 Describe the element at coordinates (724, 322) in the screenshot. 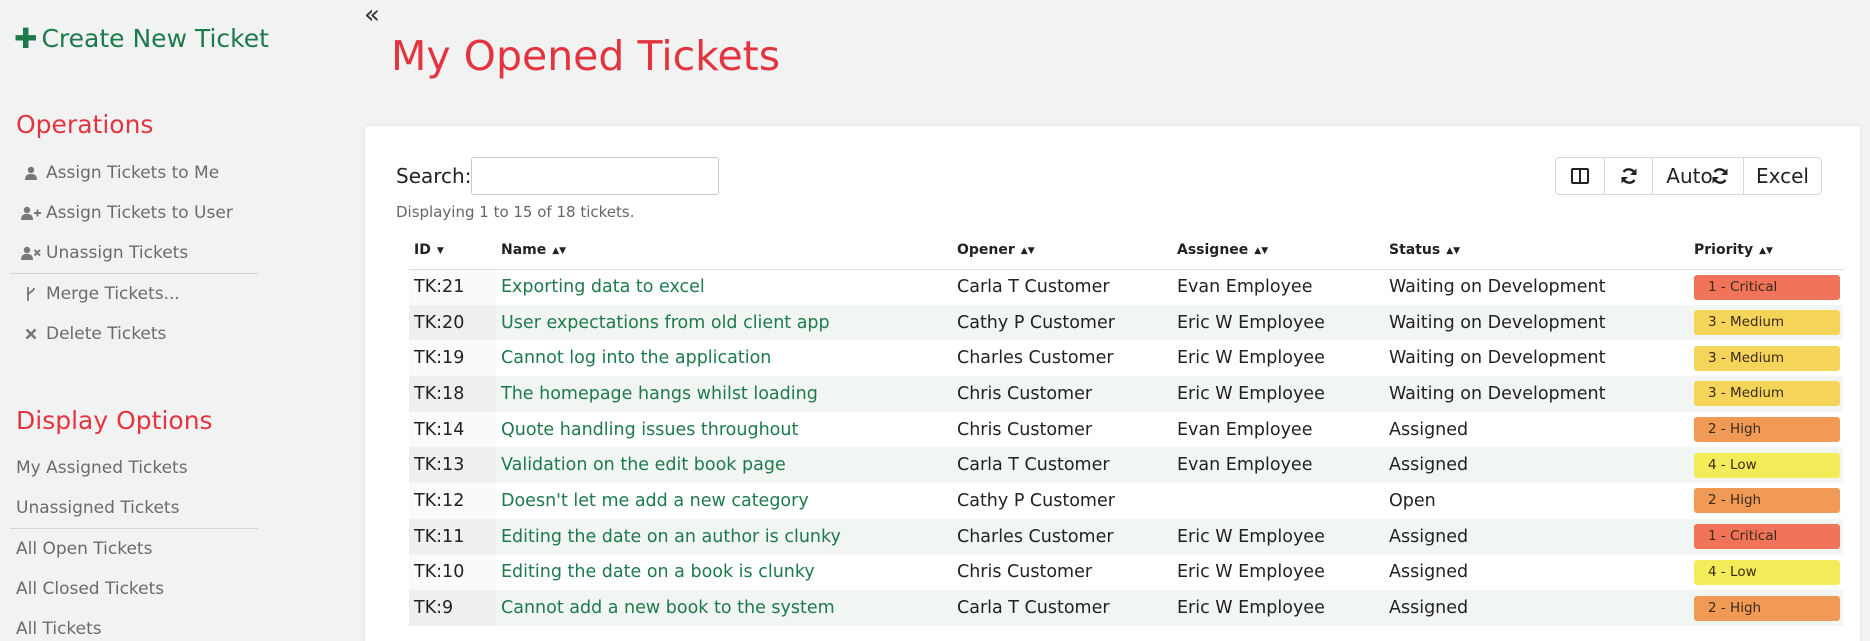

I see `ticket-name-link: User expectations from old client app` at that location.